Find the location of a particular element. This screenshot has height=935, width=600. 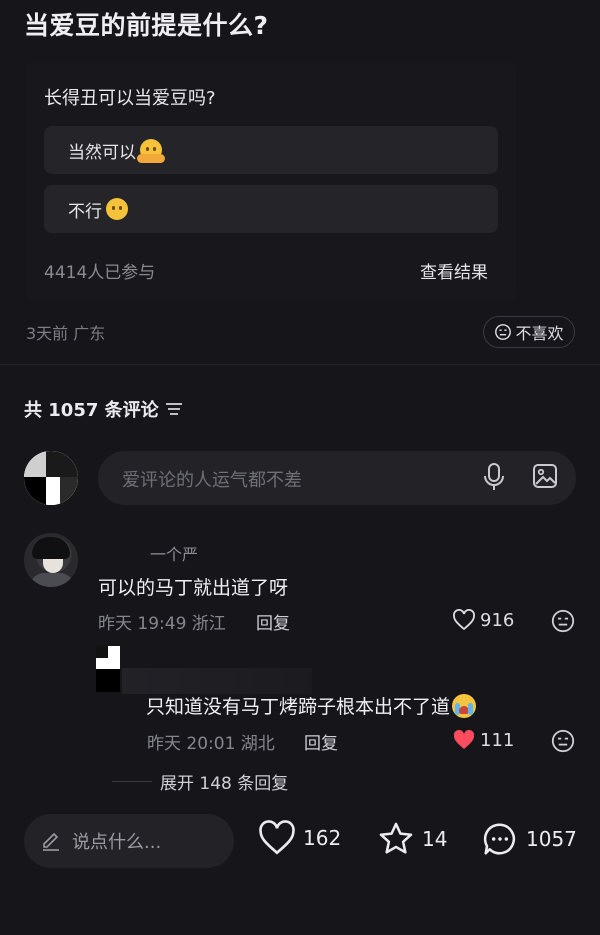

reply-text: 只知道没有马丁烤蹄子根本出不了道 is located at coordinates (298, 707).